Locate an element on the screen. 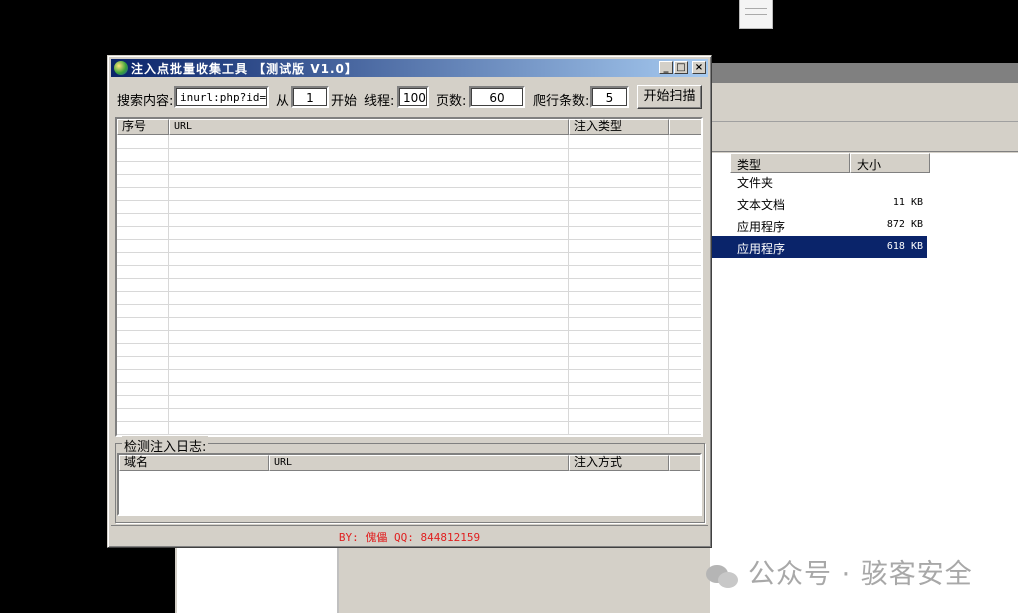  desktop-file-icon: 新建文本文 档.txt is located at coordinates (756, 22).